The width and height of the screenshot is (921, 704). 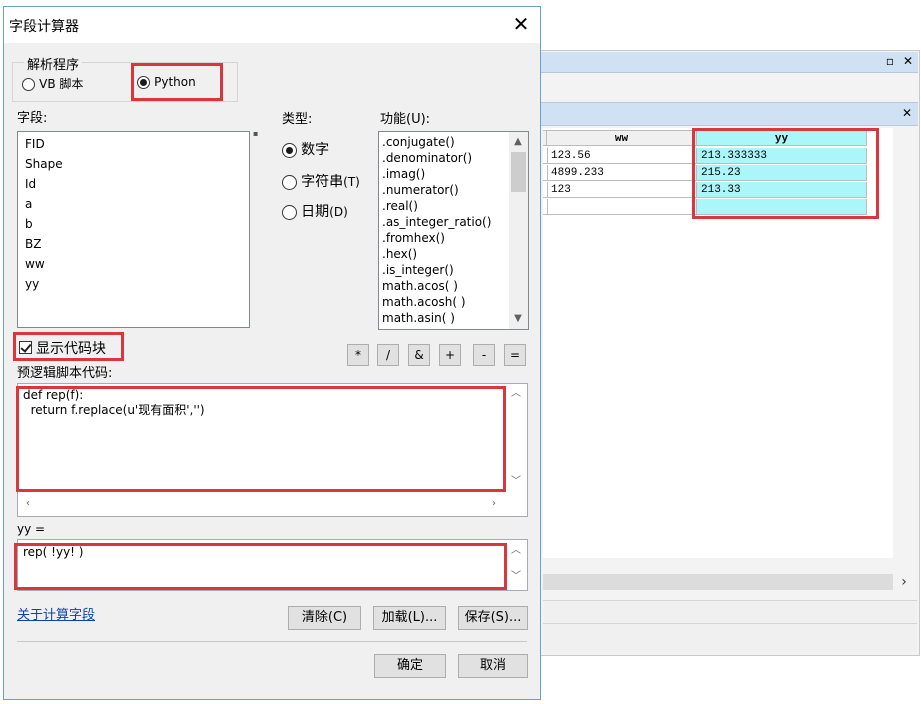 What do you see at coordinates (289, 150) in the screenshot?
I see `radio-selected-icon` at bounding box center [289, 150].